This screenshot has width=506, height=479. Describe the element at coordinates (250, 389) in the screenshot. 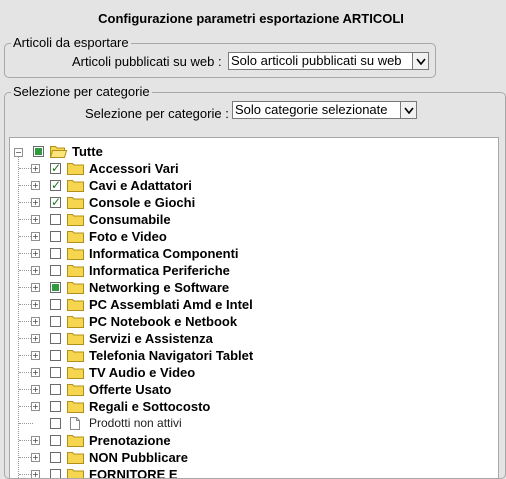

I see `tree-item: + Offerte Usato` at that location.